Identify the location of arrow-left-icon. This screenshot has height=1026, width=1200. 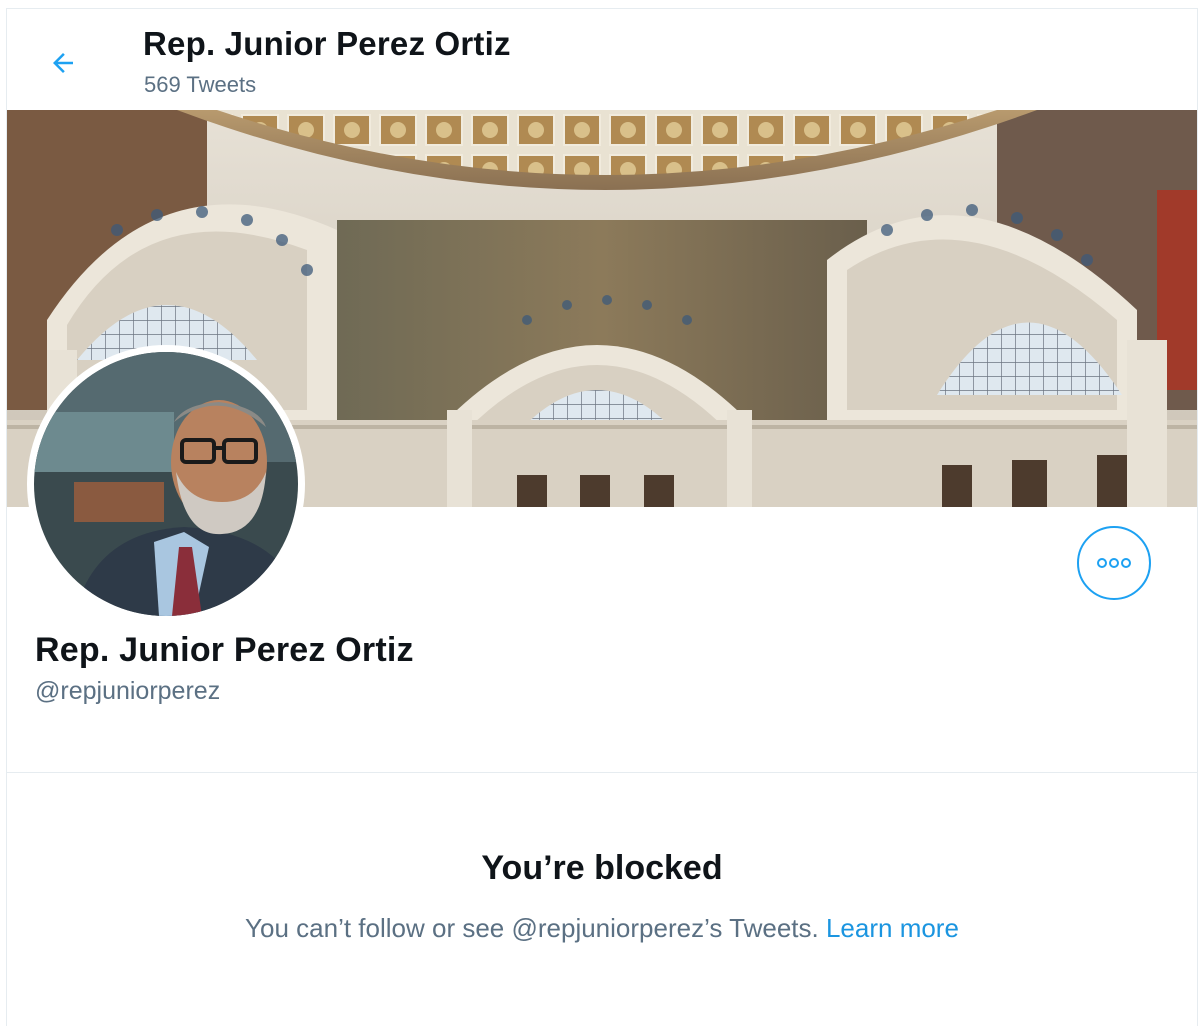
(63, 63).